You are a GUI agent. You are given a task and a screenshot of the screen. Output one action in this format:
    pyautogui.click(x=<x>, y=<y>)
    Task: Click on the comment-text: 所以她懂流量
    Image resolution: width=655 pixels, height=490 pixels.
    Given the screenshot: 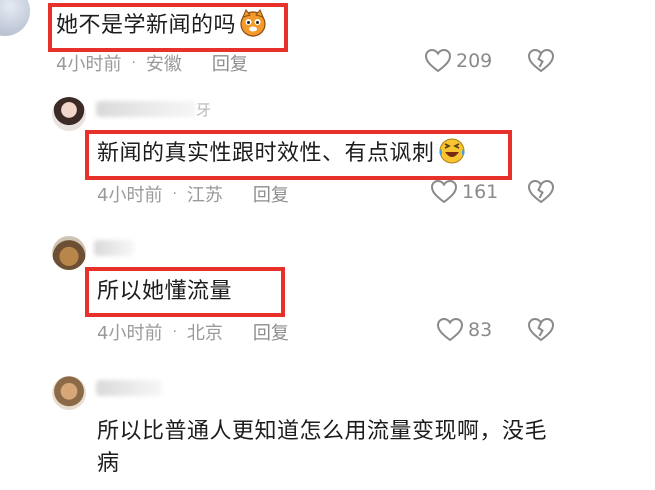 What is the action you would take?
    pyautogui.click(x=164, y=292)
    